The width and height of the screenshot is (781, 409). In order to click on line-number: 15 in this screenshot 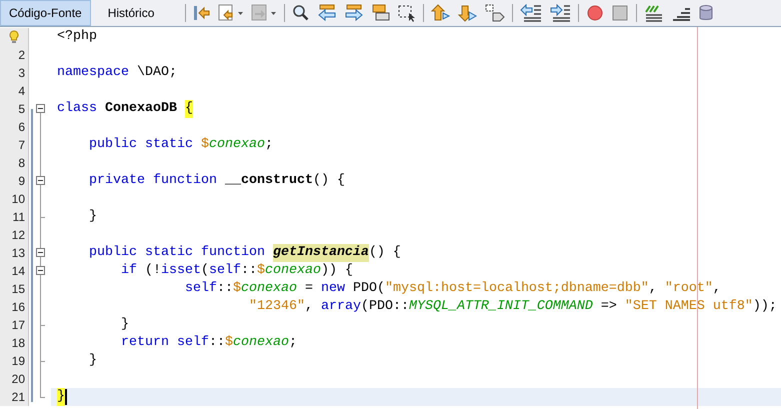, I will do `click(18, 289)`.